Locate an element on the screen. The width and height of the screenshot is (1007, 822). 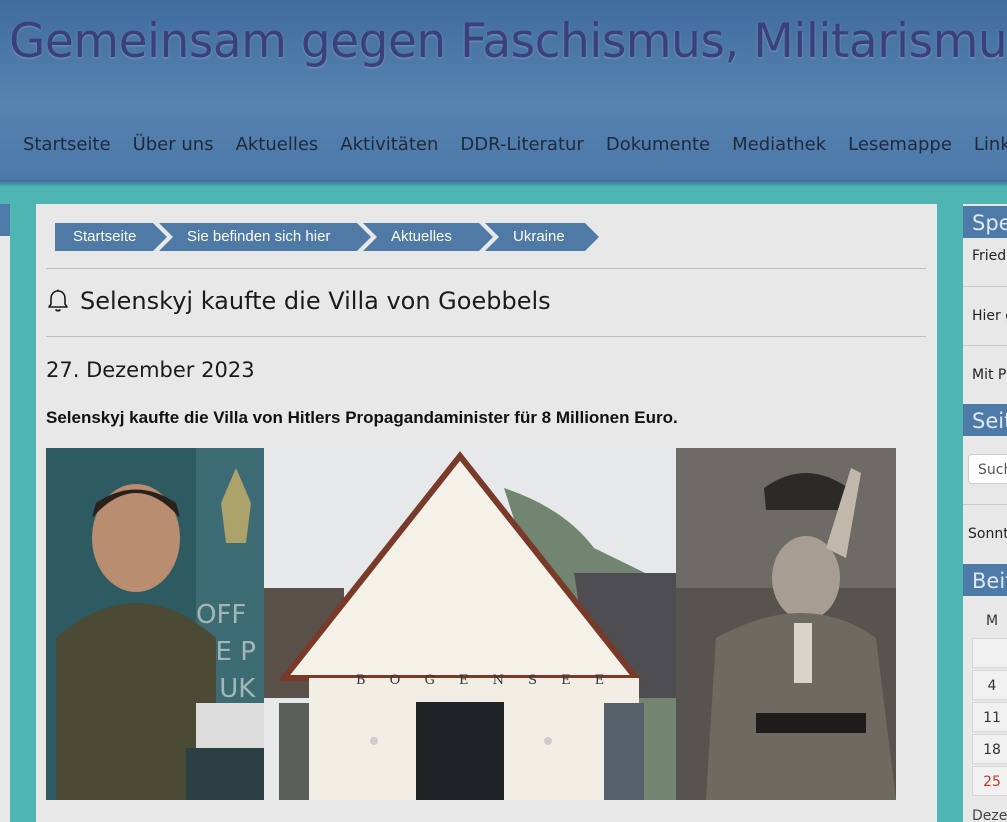
nav-item-aktuelles: Aktuelles is located at coordinates (277, 144).